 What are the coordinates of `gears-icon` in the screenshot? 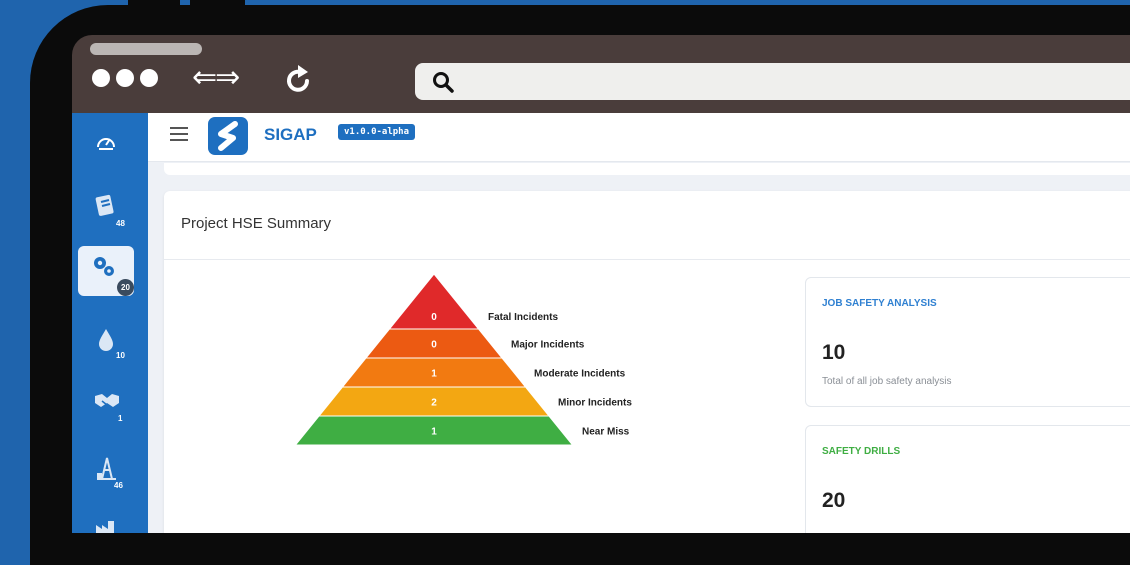 It's located at (104, 266).